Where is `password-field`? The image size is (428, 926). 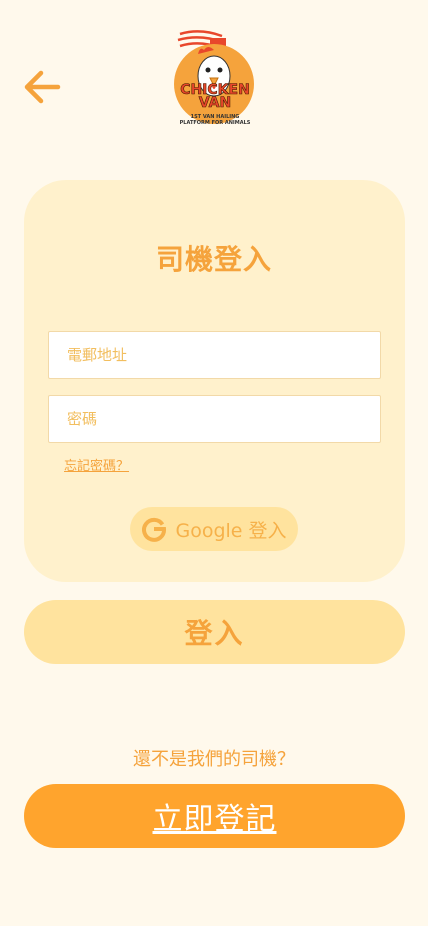 password-field is located at coordinates (214, 419).